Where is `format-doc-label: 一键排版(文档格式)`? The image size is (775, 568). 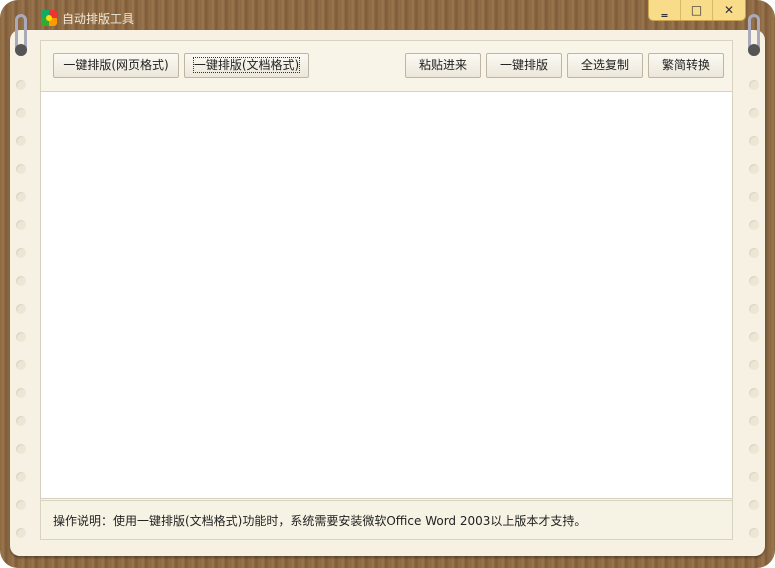
format-doc-label: 一键排版(文档格式) is located at coordinates (246, 65).